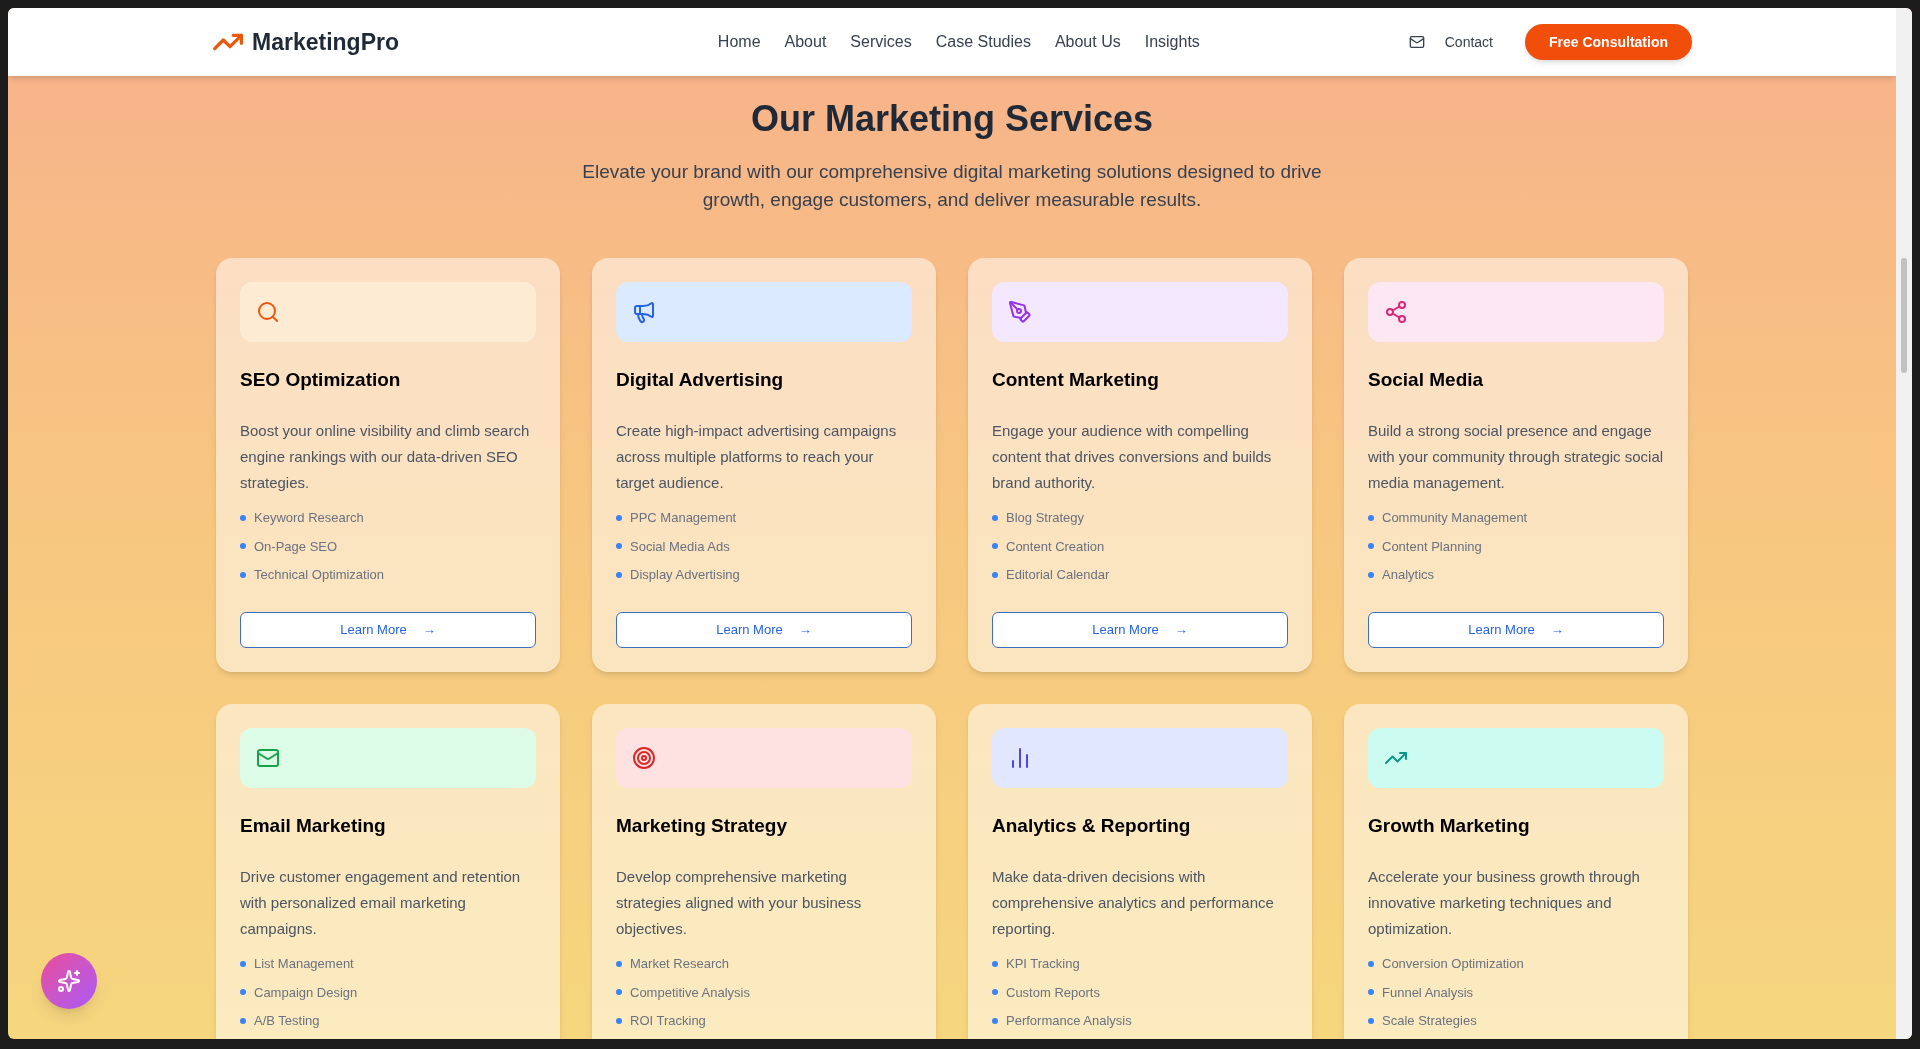  Describe the element at coordinates (805, 42) in the screenshot. I see `nav-link: About` at that location.